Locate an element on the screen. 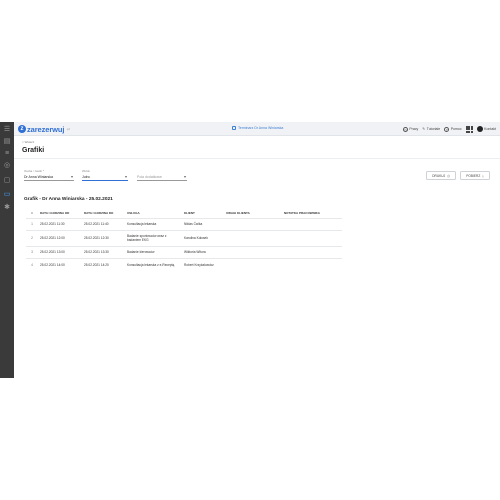  avatar is located at coordinates (479, 129).